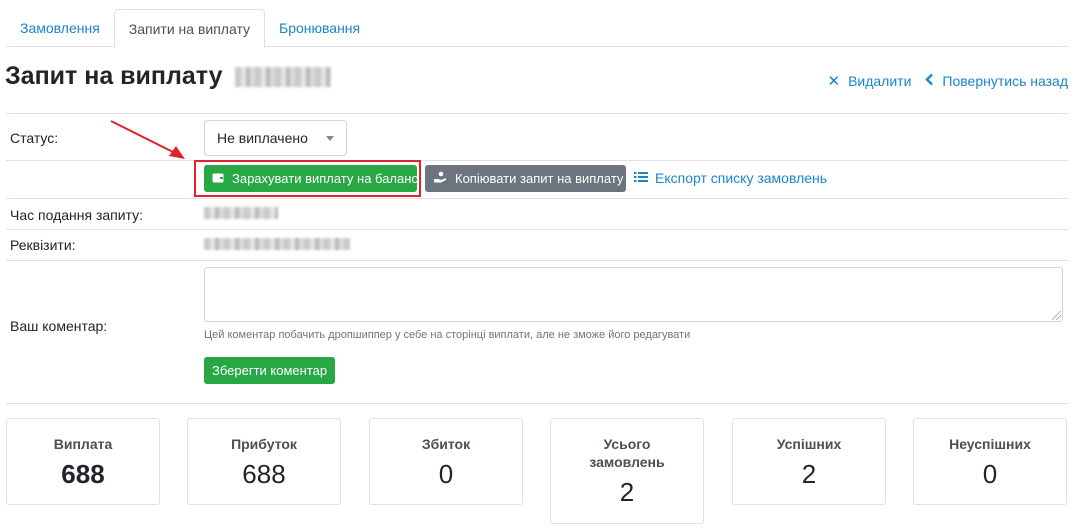 The image size is (1082, 529). I want to click on stat-title: Збиток, so click(446, 444).